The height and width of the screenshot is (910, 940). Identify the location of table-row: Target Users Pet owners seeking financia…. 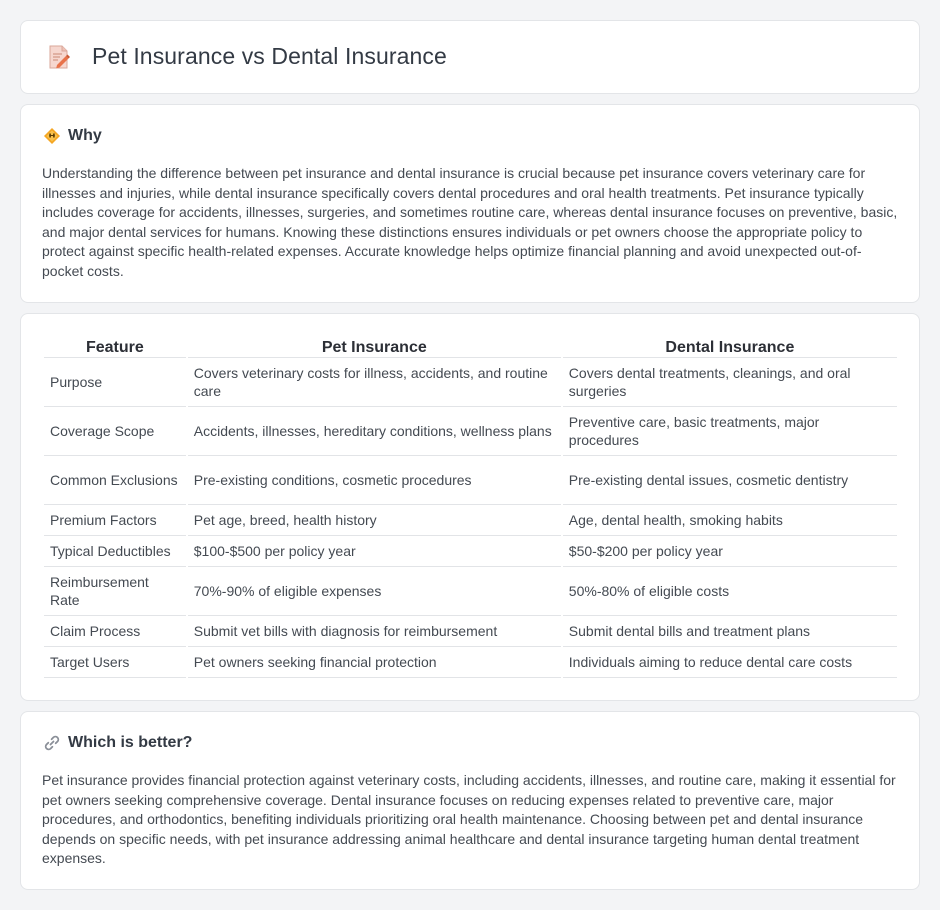
(470, 662).